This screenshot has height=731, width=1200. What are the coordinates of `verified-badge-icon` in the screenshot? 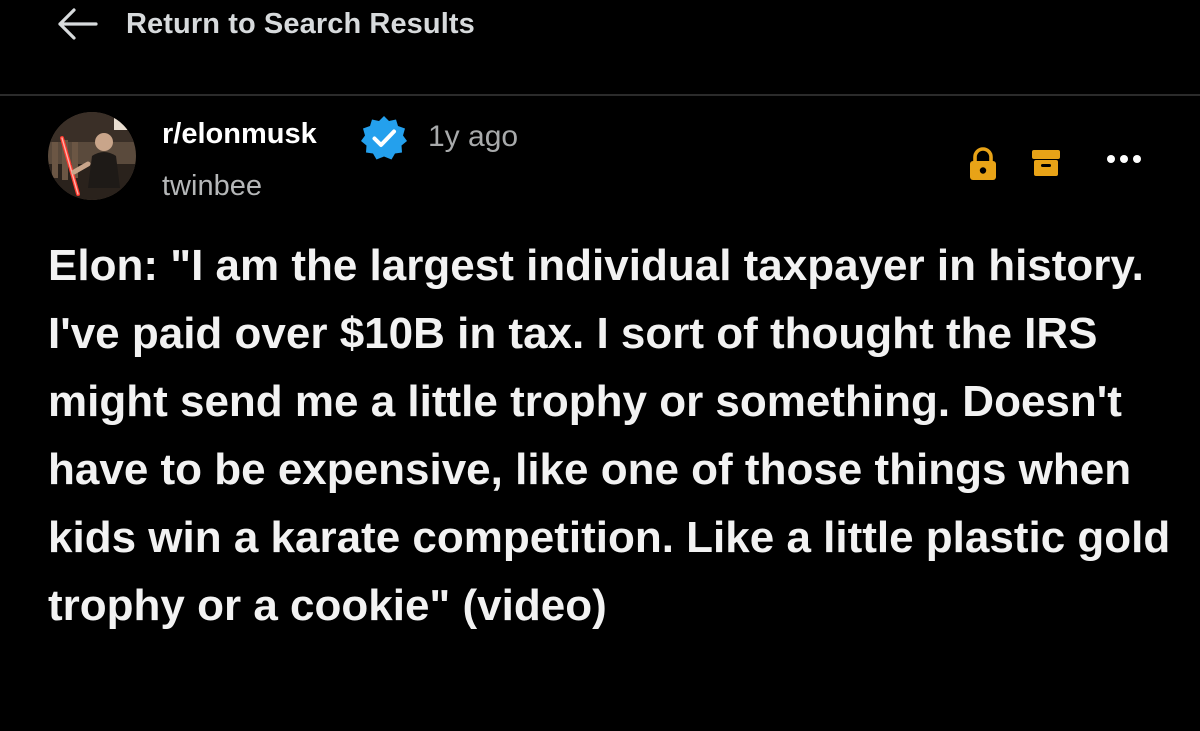 It's located at (384, 138).